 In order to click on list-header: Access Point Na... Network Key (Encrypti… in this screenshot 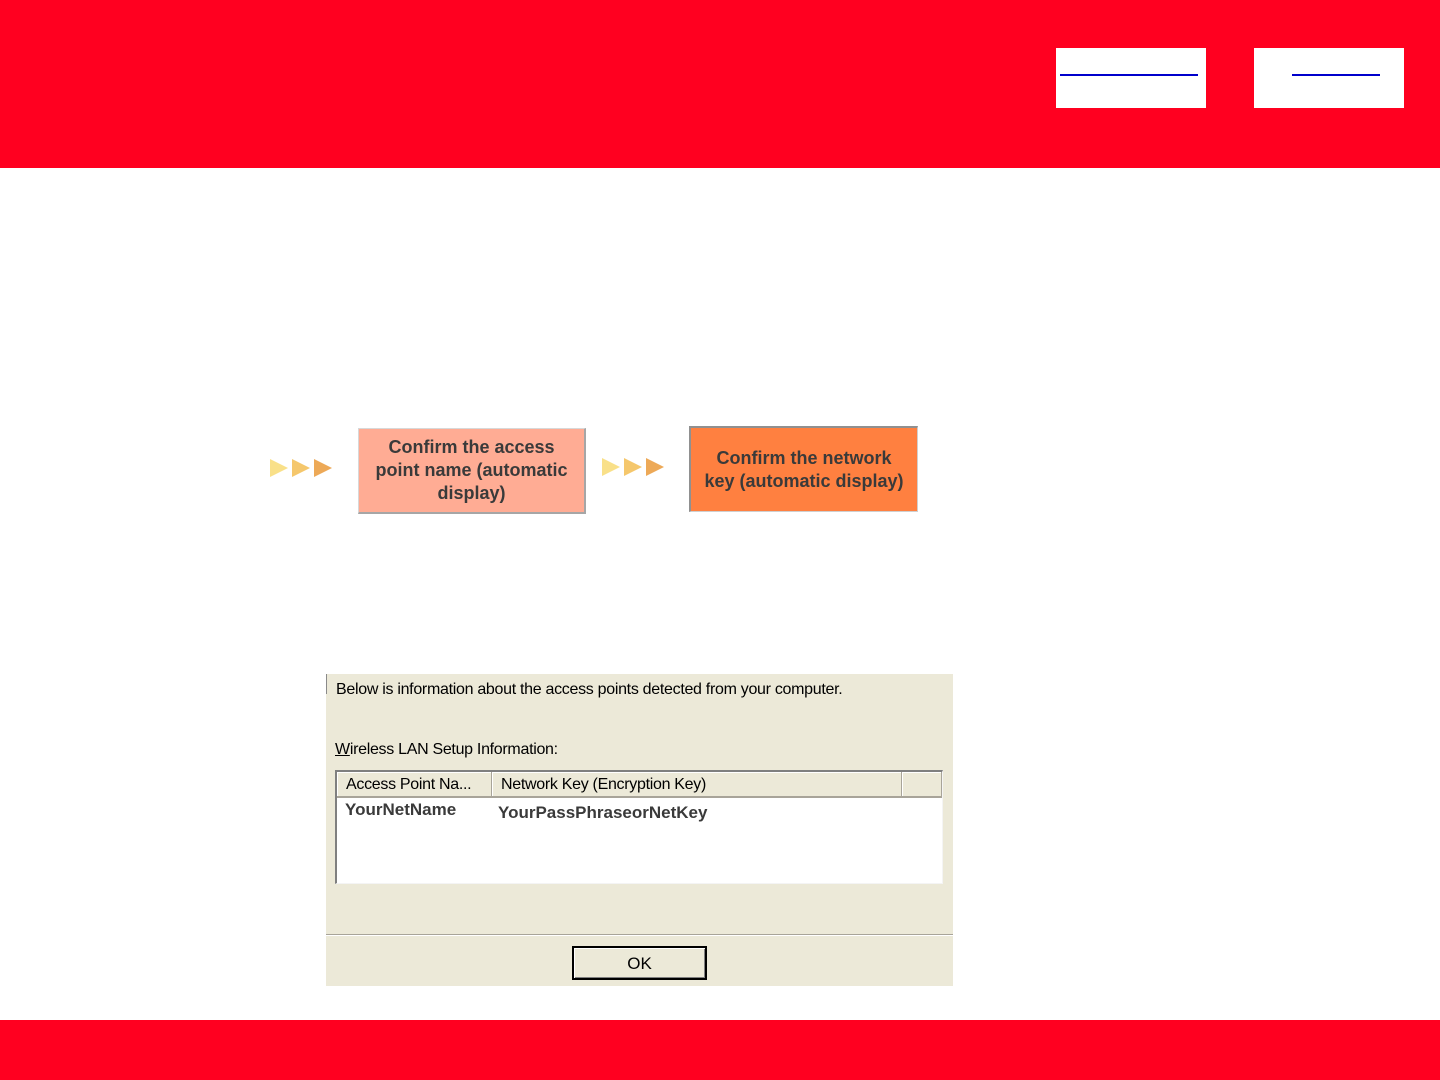, I will do `click(639, 785)`.